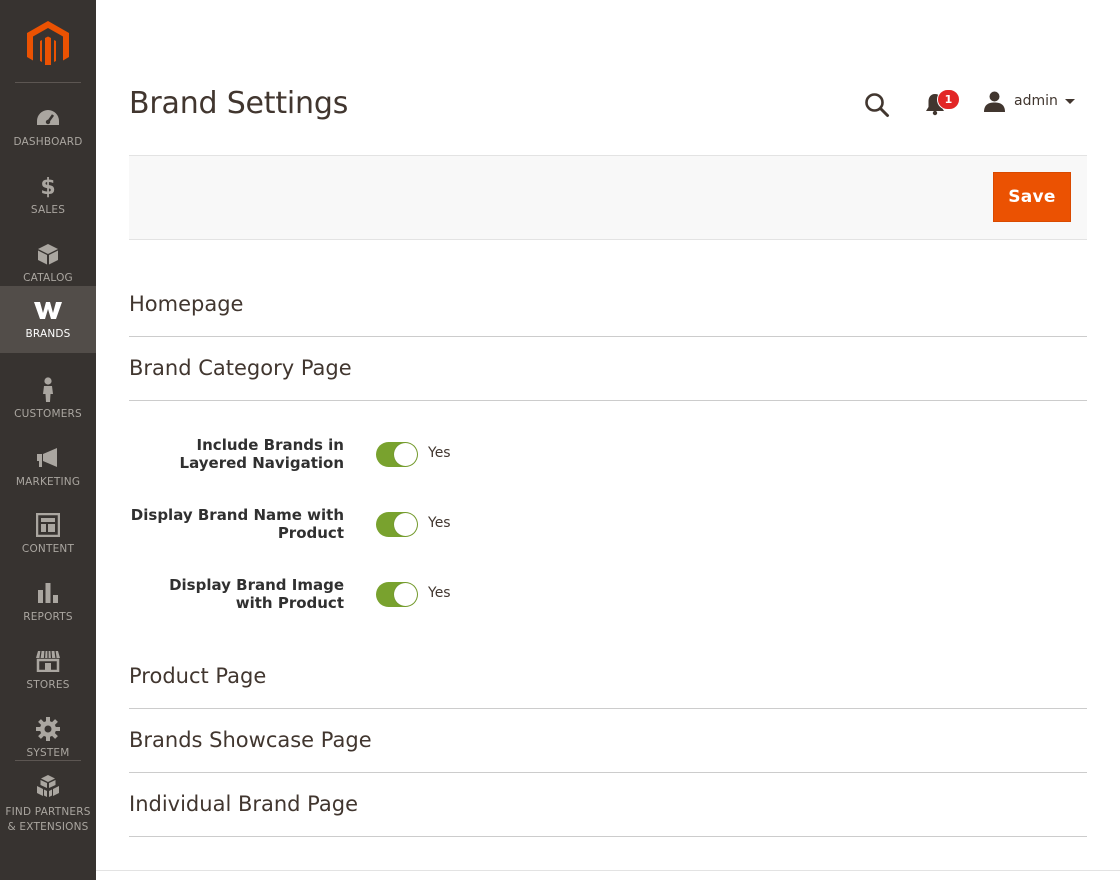  I want to click on dashboard-icon, so click(48, 118).